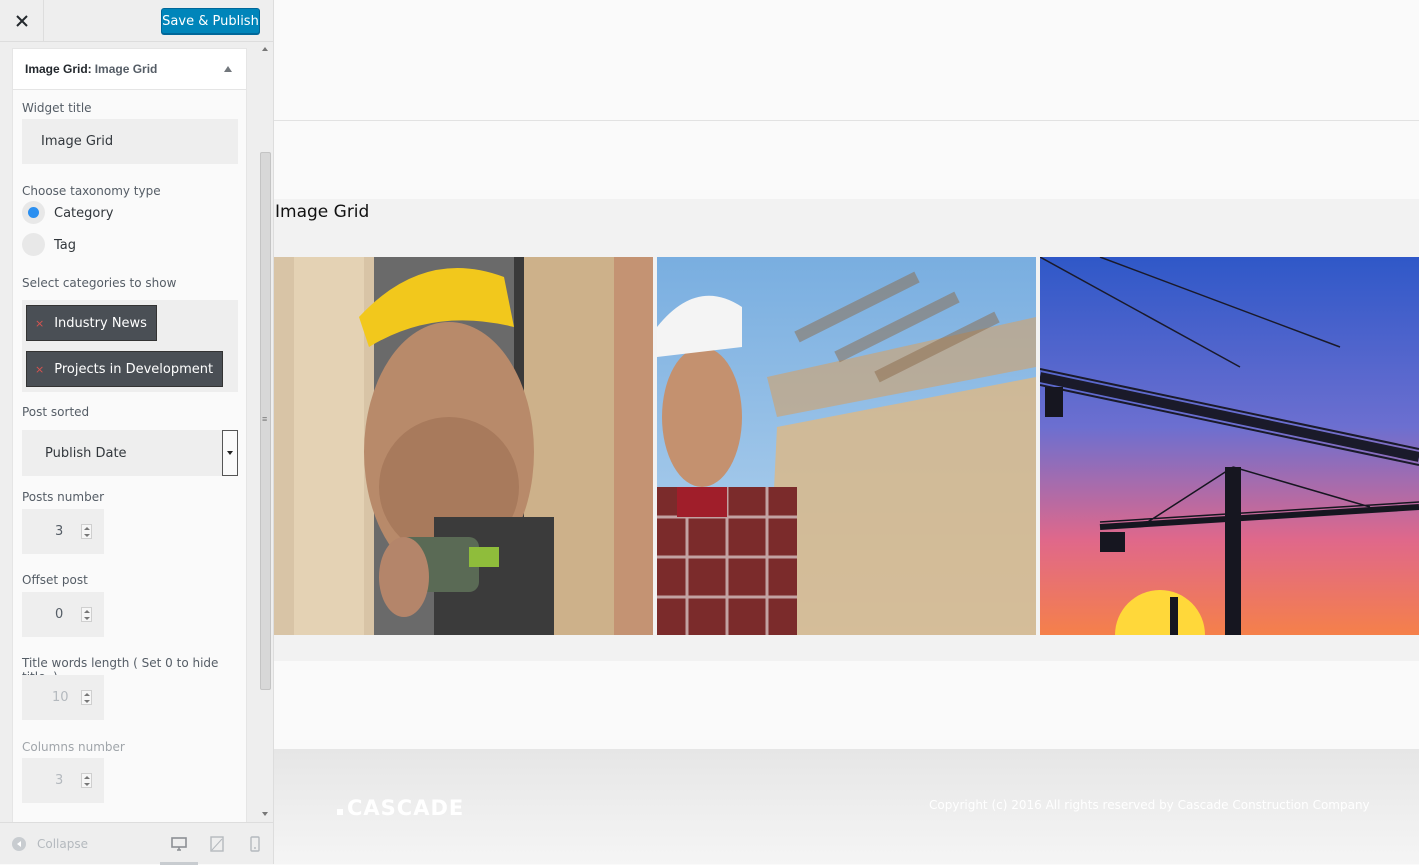 This screenshot has height=865, width=1419. I want to click on widget-title-prefix: Image Grid:, so click(58, 69).